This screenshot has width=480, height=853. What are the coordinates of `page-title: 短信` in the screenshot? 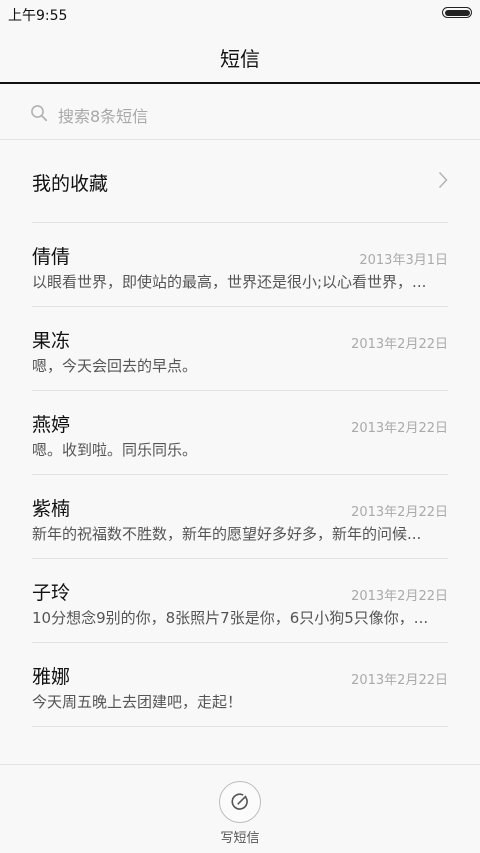 It's located at (240, 59).